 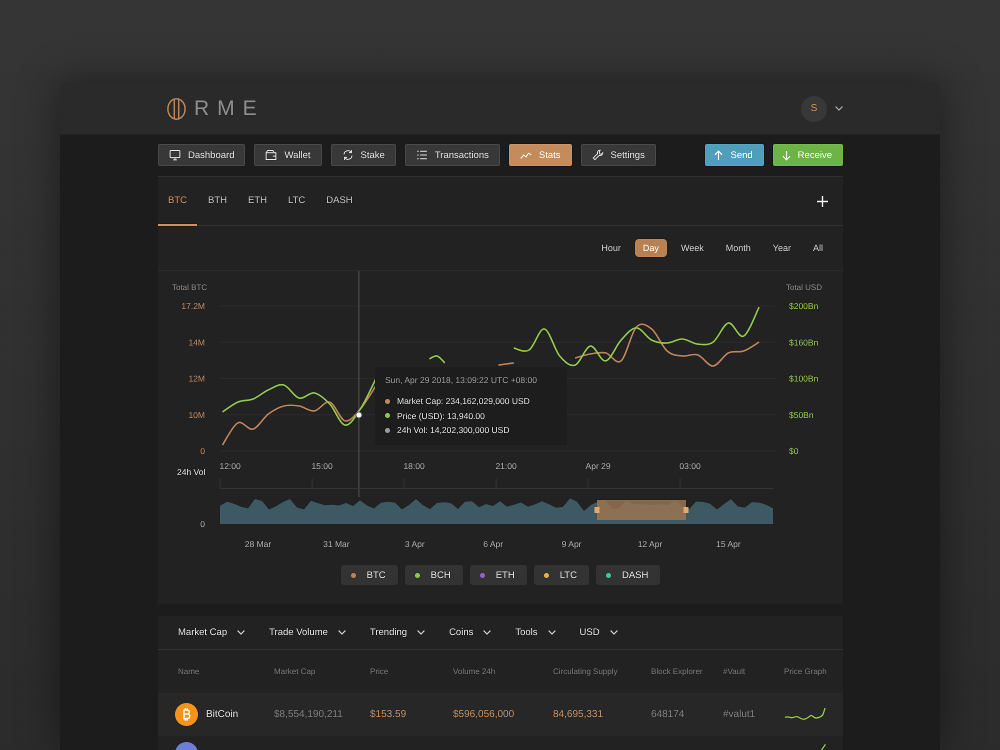 I want to click on axis-label: 9 Apr, so click(x=572, y=544).